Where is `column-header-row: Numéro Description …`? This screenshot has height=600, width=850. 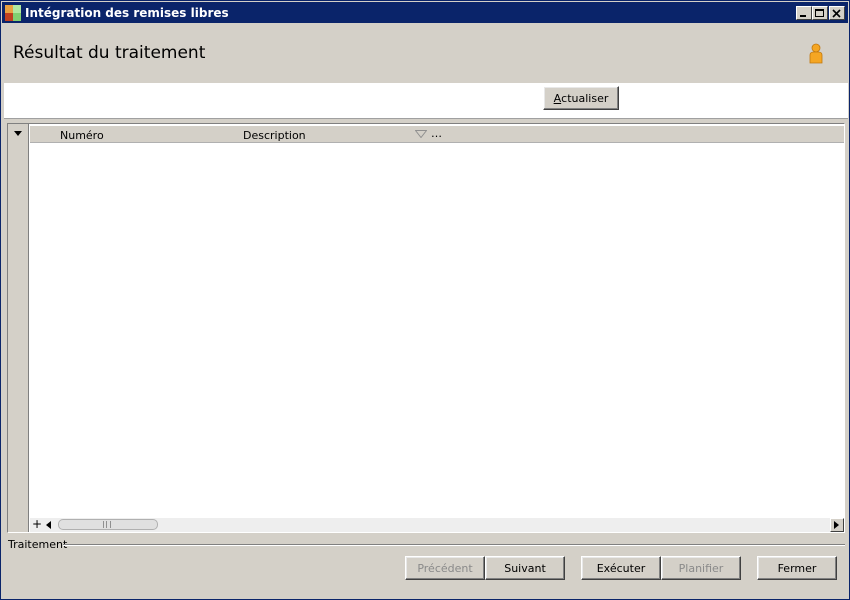
column-header-row: Numéro Description … is located at coordinates (437, 134).